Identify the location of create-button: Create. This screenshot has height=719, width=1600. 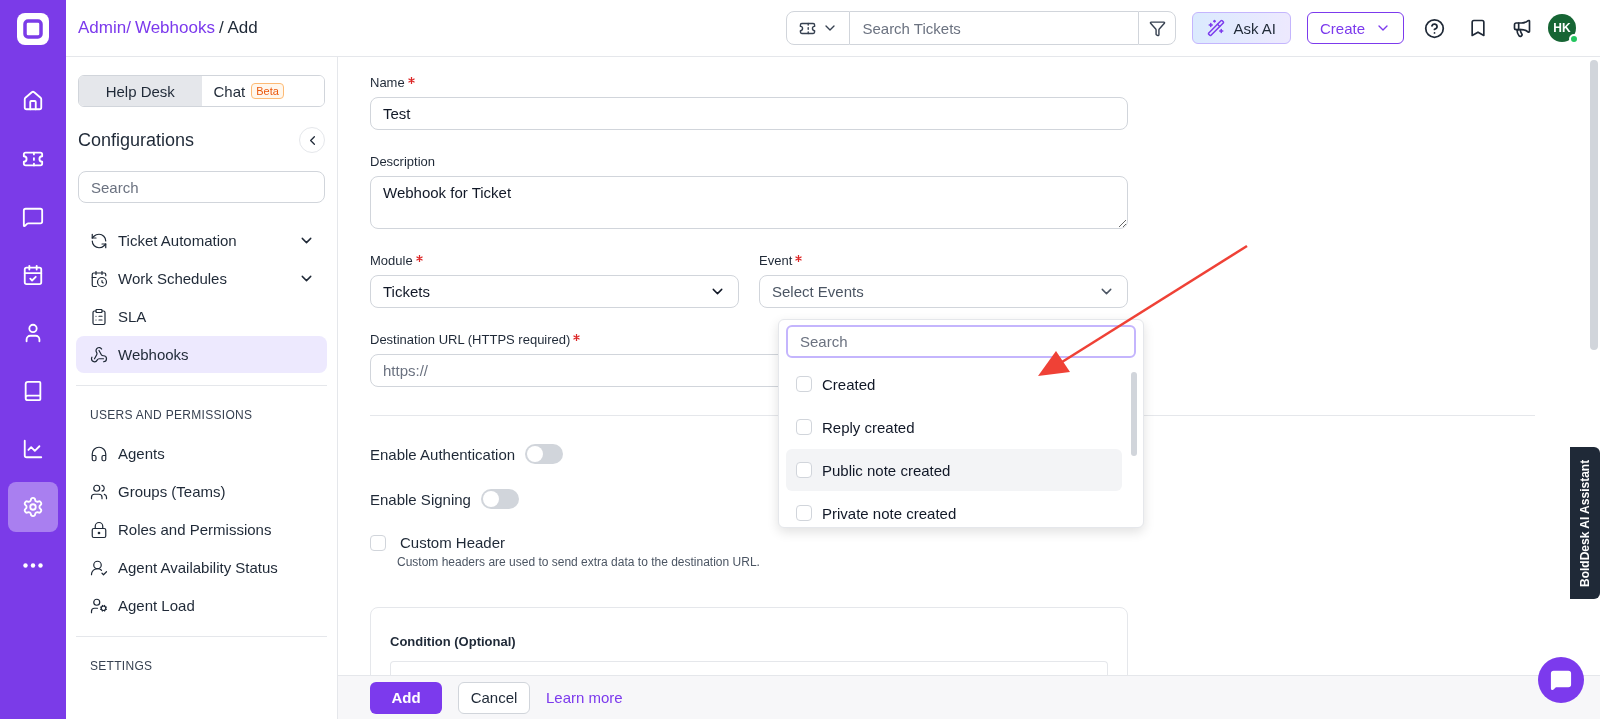
(1355, 28).